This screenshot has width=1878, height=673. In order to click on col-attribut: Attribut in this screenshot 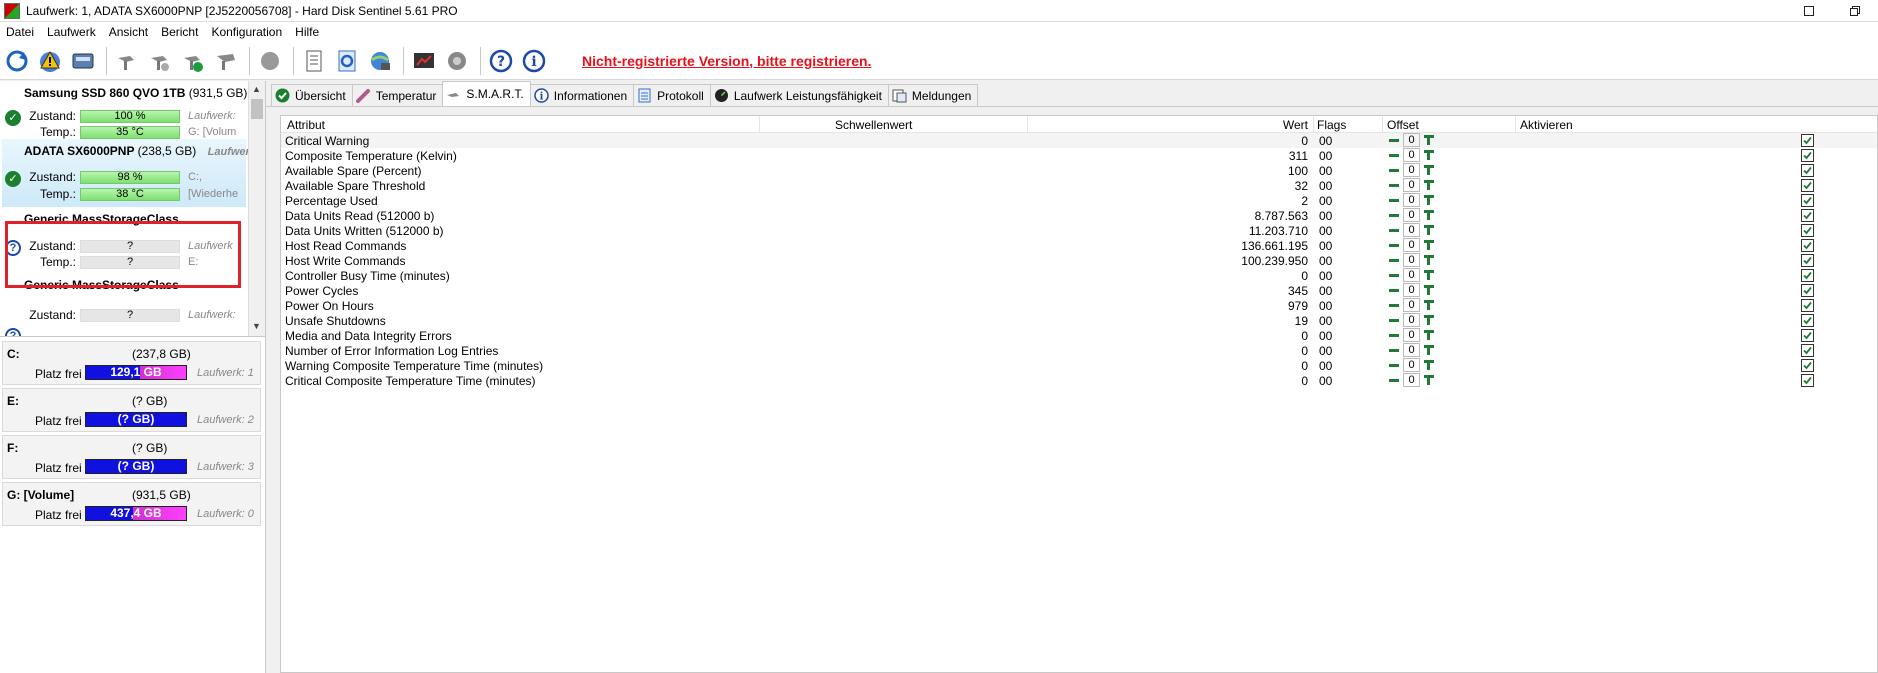, I will do `click(306, 125)`.